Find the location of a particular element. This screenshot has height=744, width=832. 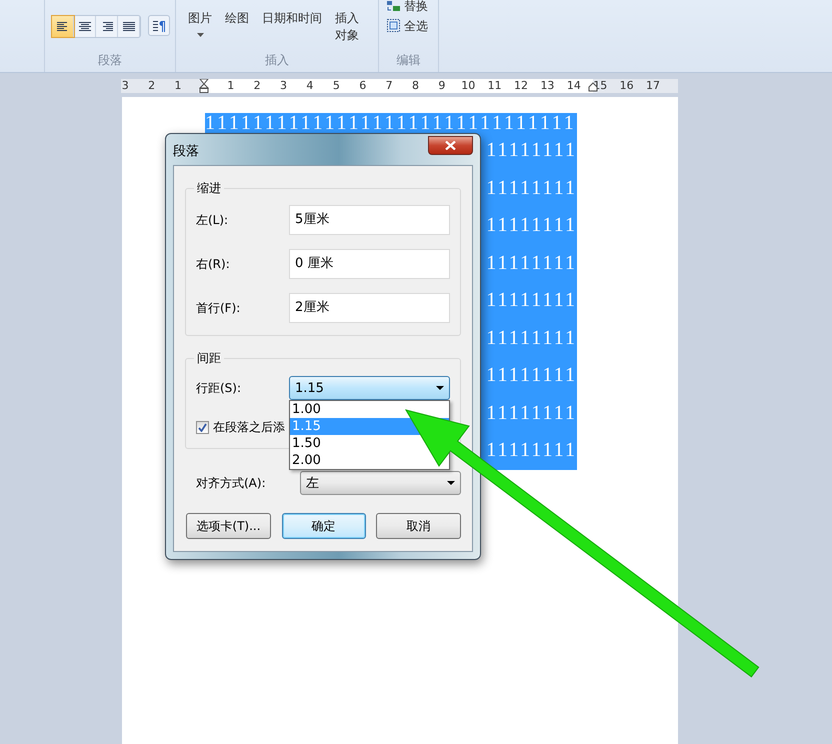

line-spacing-dropdown: 1.15 is located at coordinates (369, 388).